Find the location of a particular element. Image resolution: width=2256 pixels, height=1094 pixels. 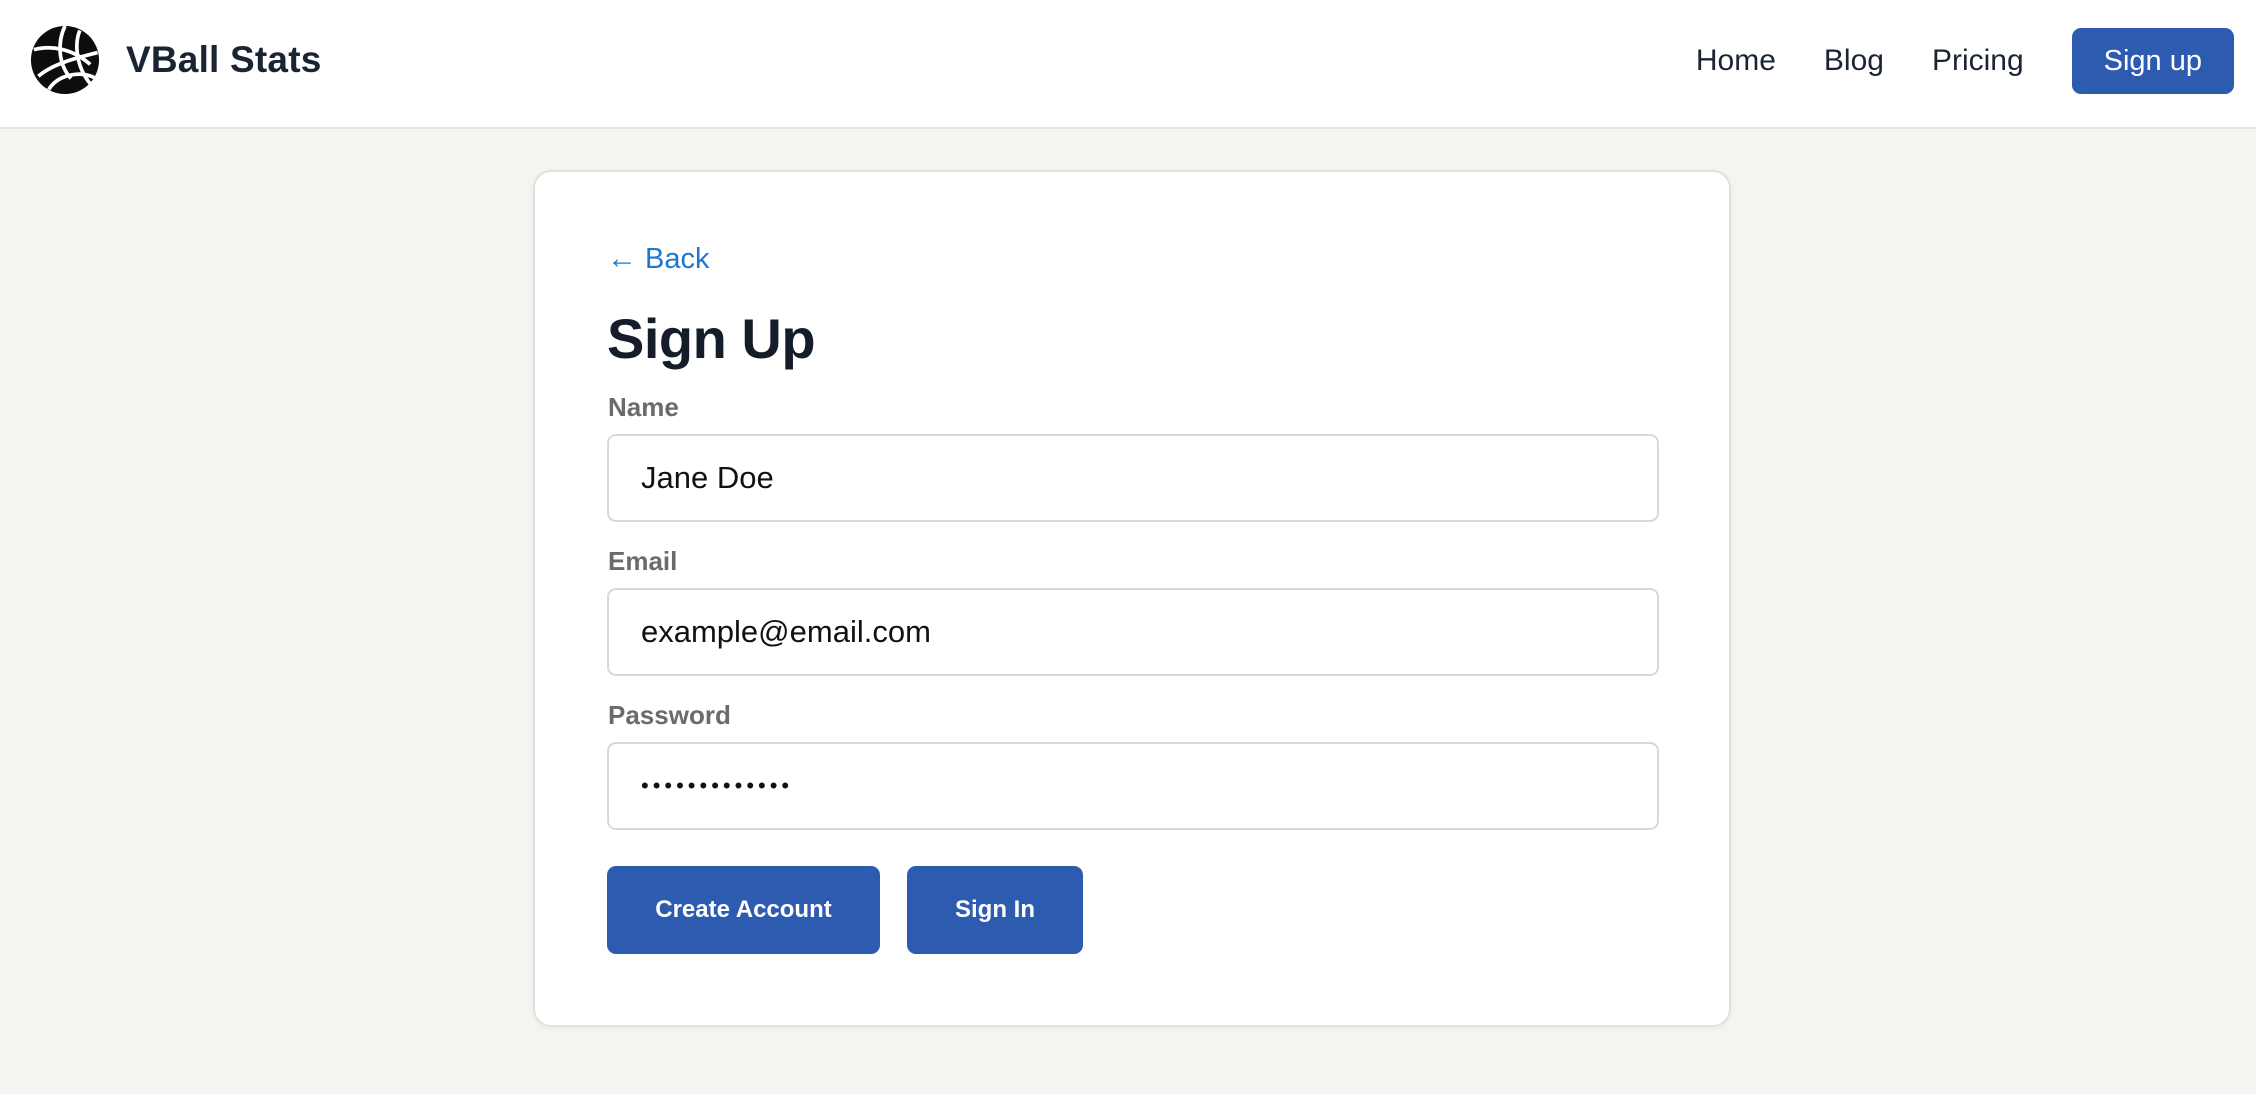

arrow-left-icon: ← is located at coordinates (622, 258).